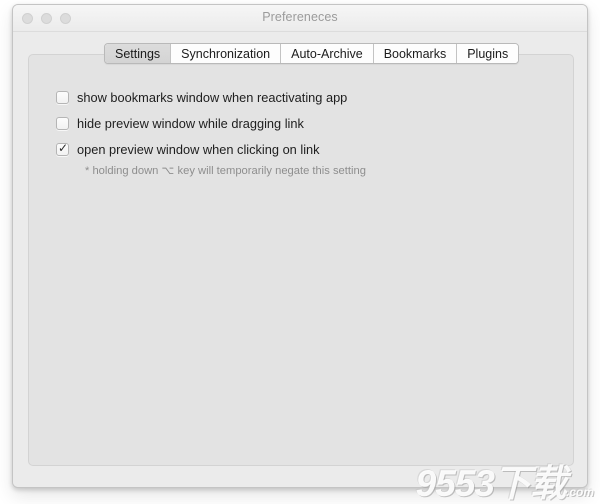 Image resolution: width=600 pixels, height=504 pixels. I want to click on checkbox-show-bookmarks, so click(62, 97).